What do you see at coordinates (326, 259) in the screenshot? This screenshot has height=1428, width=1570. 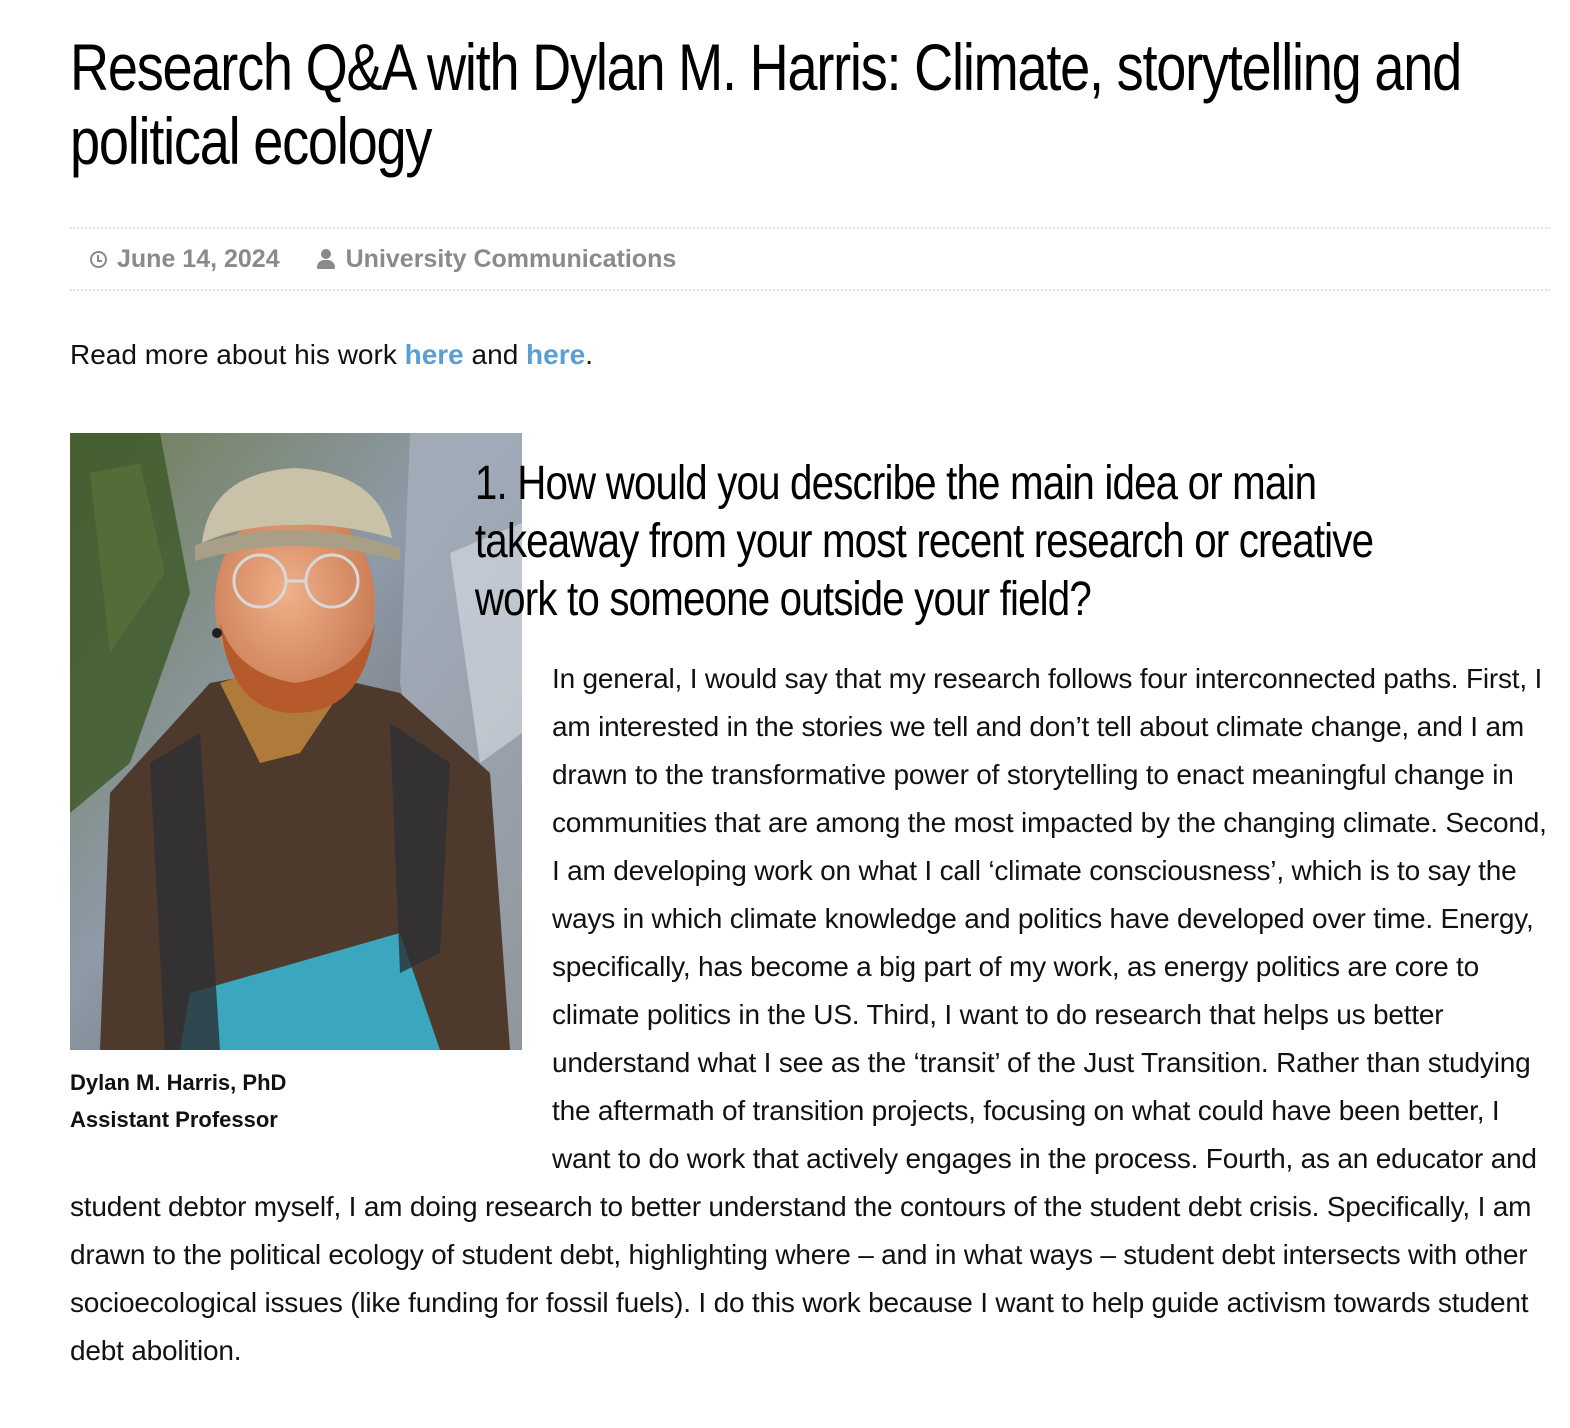 I see `user-icon` at bounding box center [326, 259].